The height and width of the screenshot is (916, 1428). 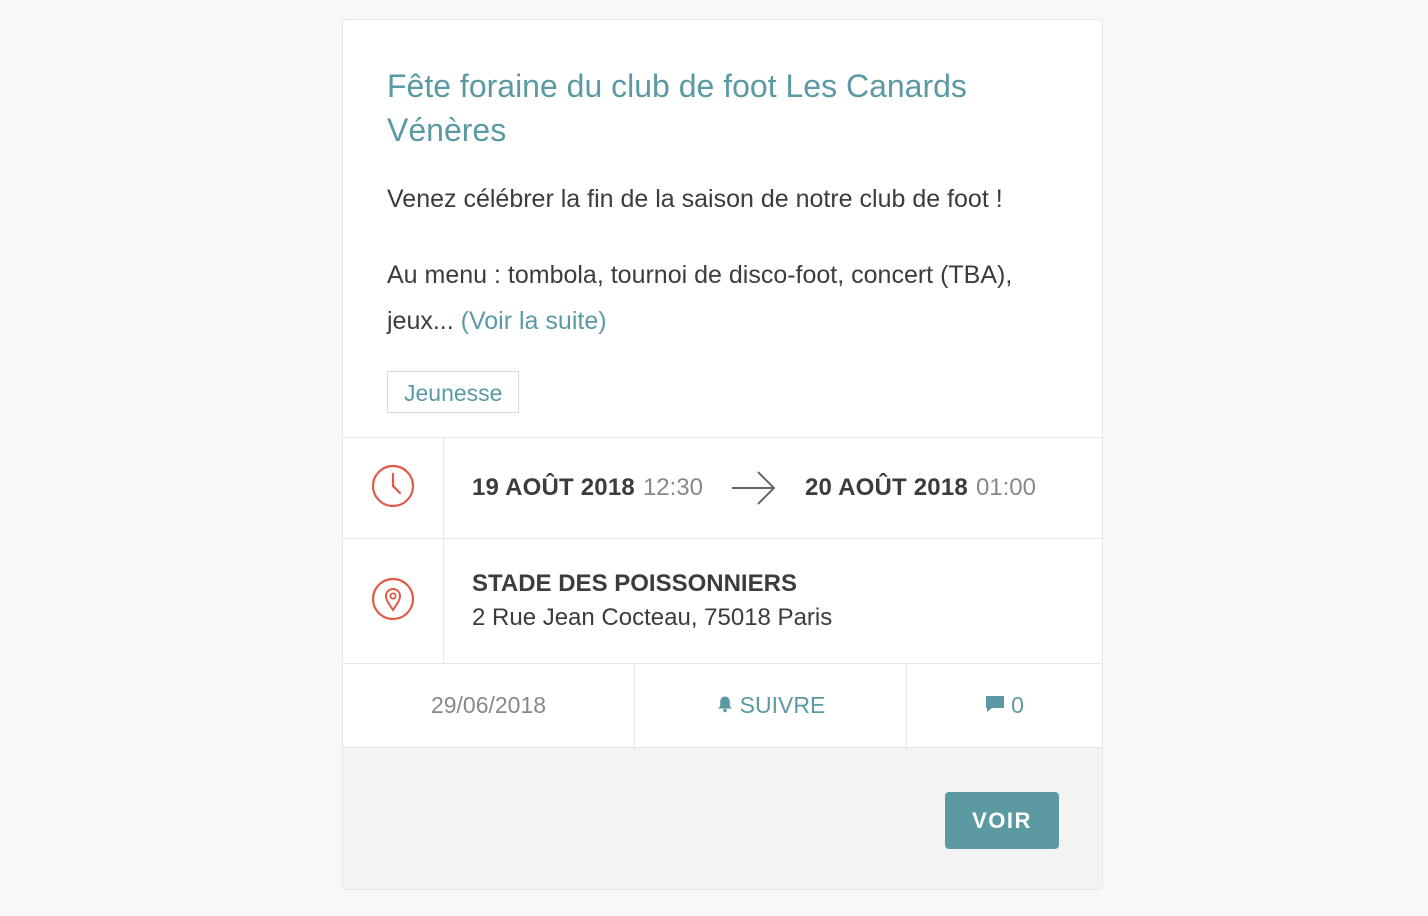 I want to click on end-time: 01:00, so click(x=1005, y=487).